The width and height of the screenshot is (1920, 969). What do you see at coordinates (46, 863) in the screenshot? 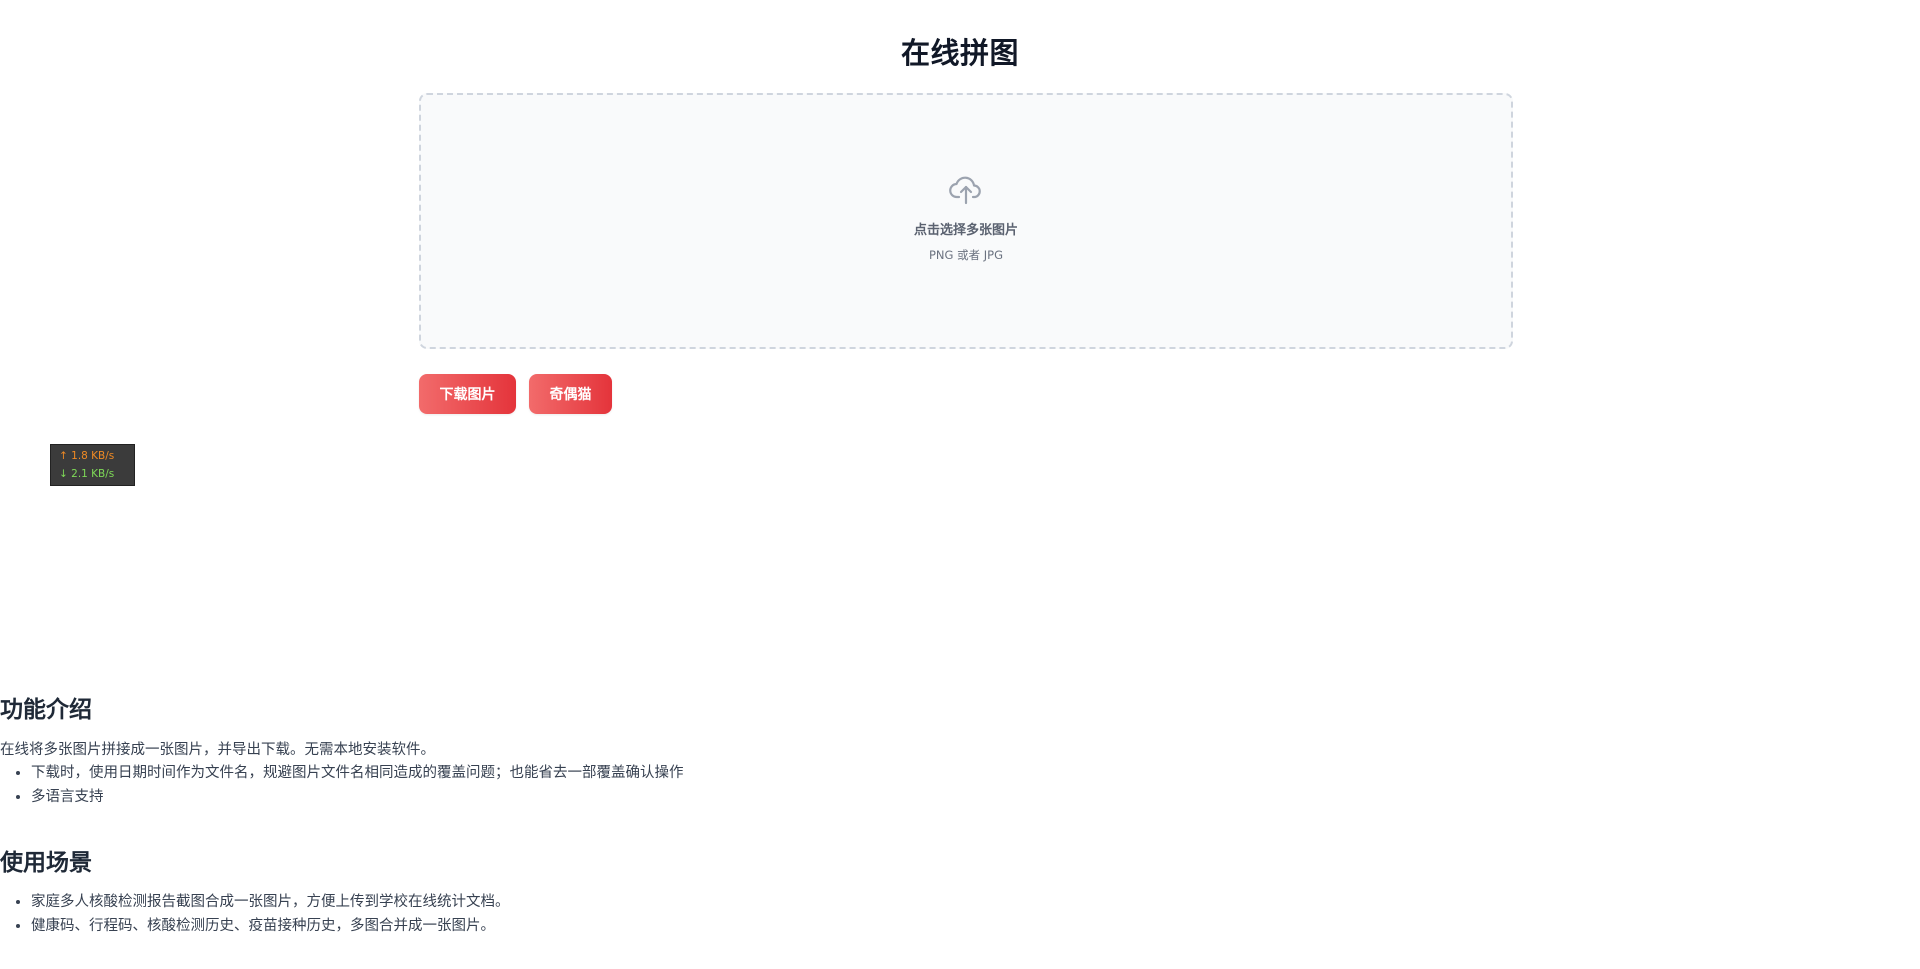
I see `usage-heading: 使用场景` at bounding box center [46, 863].